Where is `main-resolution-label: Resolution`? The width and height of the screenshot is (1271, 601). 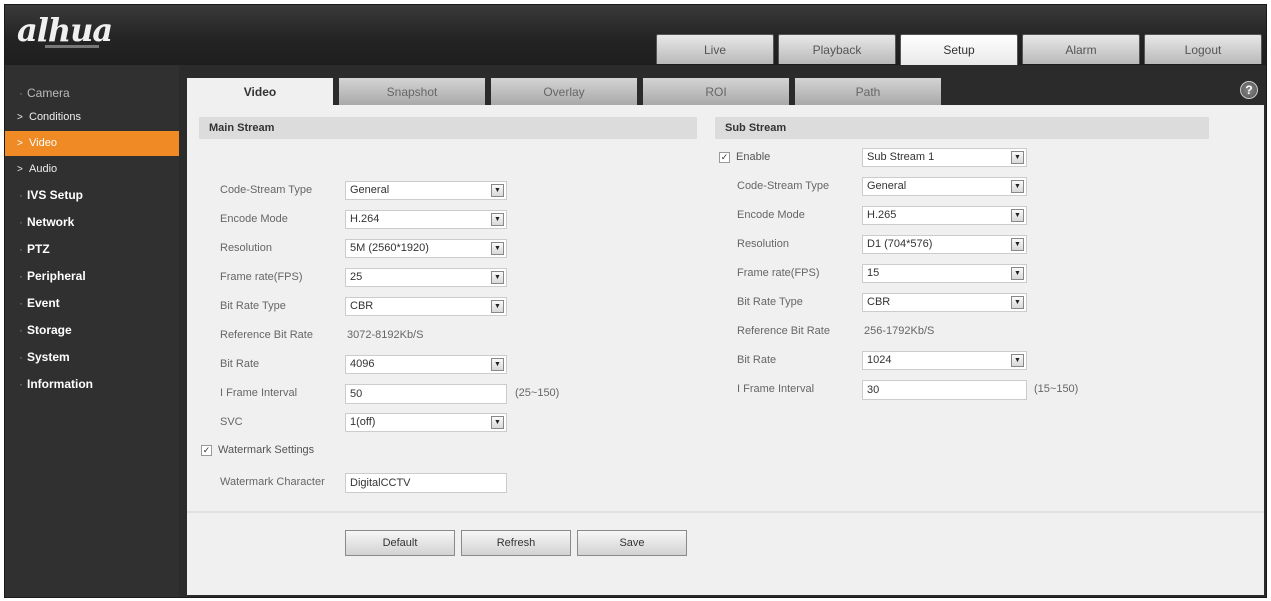 main-resolution-label: Resolution is located at coordinates (246, 248).